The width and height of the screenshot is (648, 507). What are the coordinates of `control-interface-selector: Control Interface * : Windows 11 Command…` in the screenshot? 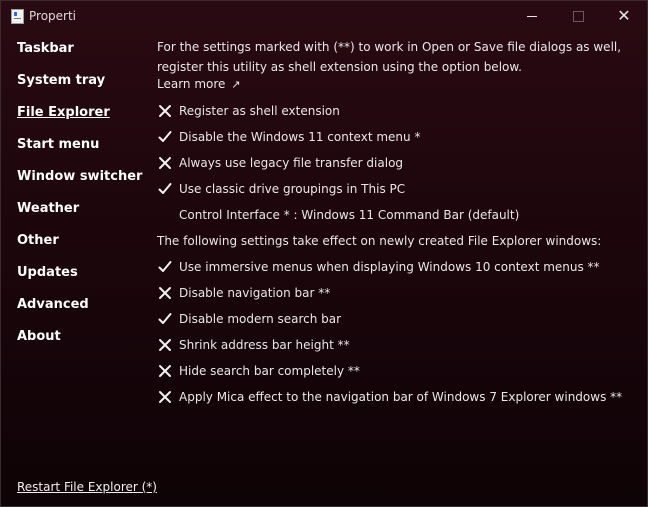 It's located at (349, 215).